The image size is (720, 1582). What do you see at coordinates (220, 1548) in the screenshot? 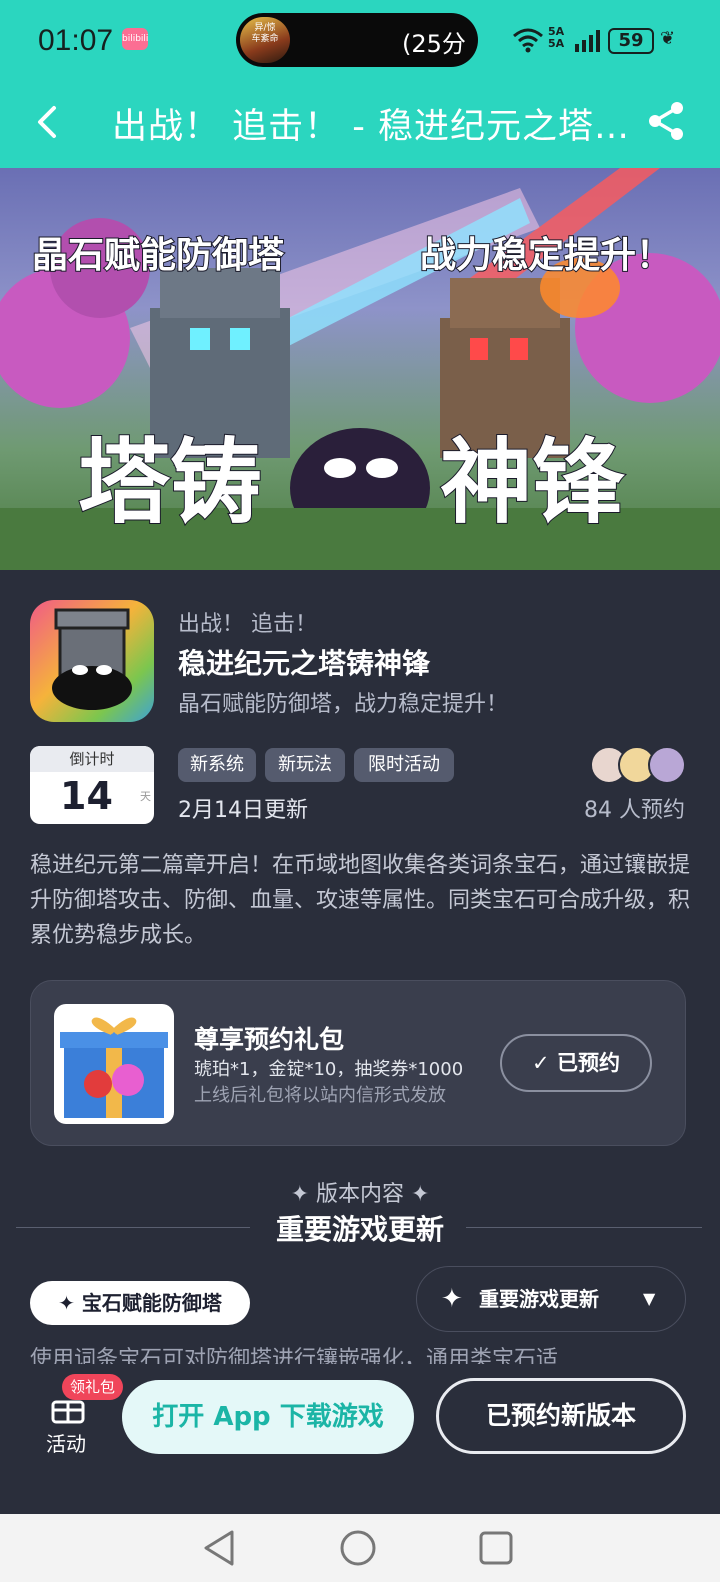
I see `nav-back-icon` at bounding box center [220, 1548].